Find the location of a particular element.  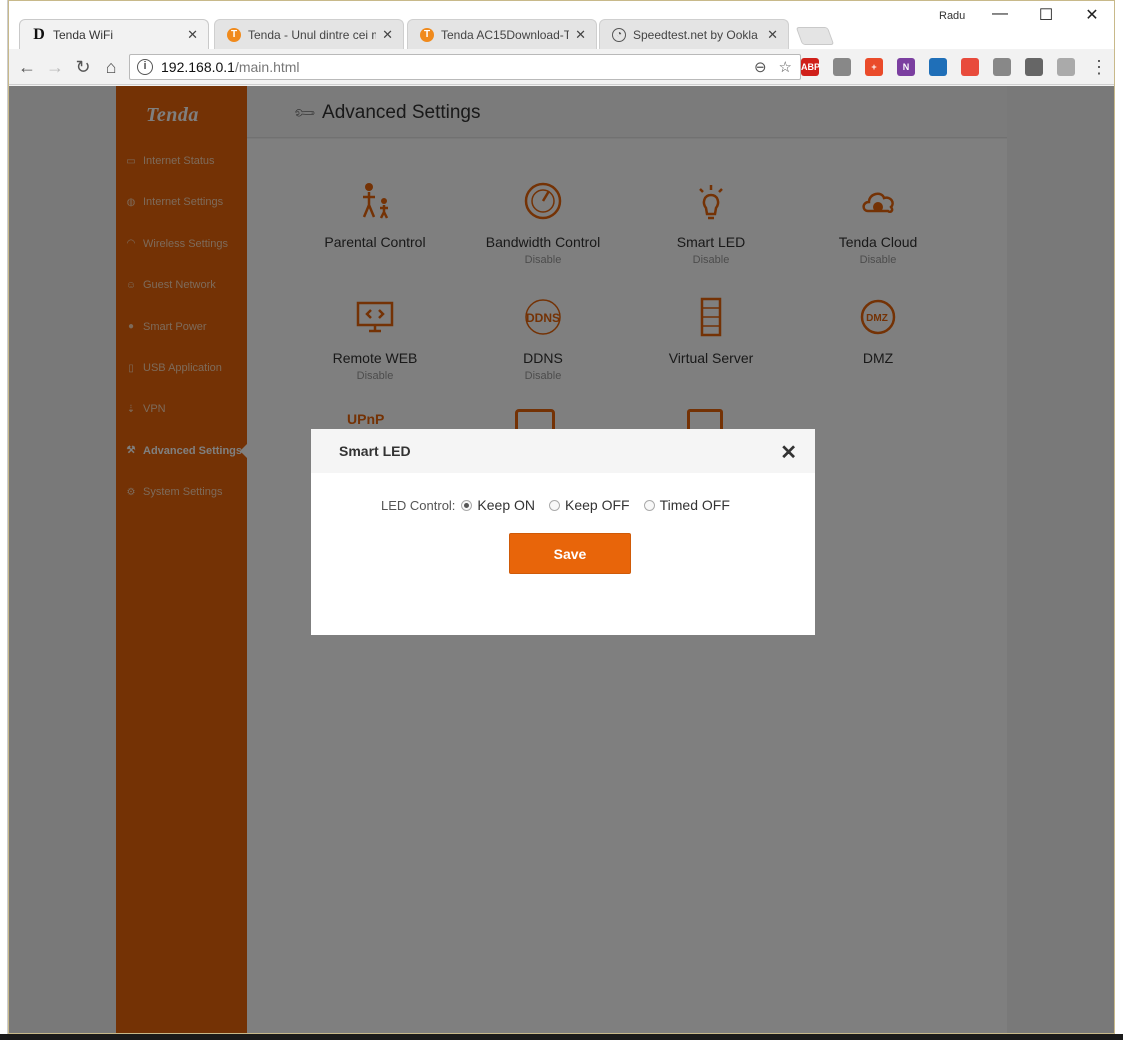

menu-dots-icon: ⋮ is located at coordinates (1099, 67).